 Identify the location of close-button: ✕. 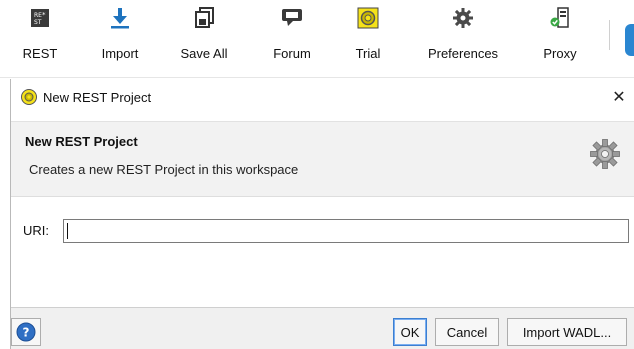
(619, 97).